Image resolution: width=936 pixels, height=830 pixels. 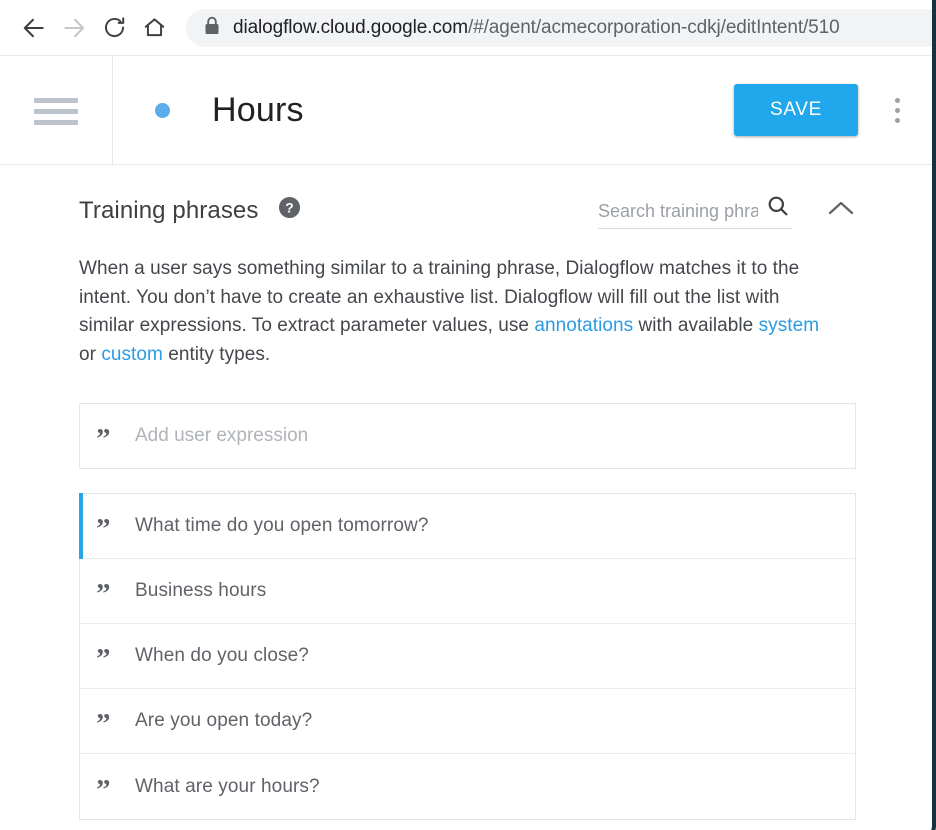 I want to click on vertical-dots-icon, so click(x=897, y=110).